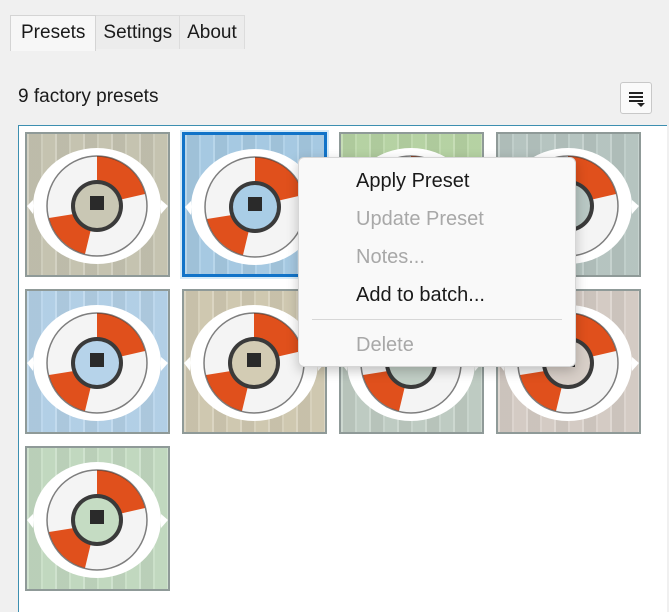 This screenshot has height=612, width=669. Describe the element at coordinates (420, 219) in the screenshot. I see `update-preset-menu-item: Update Preset` at that location.